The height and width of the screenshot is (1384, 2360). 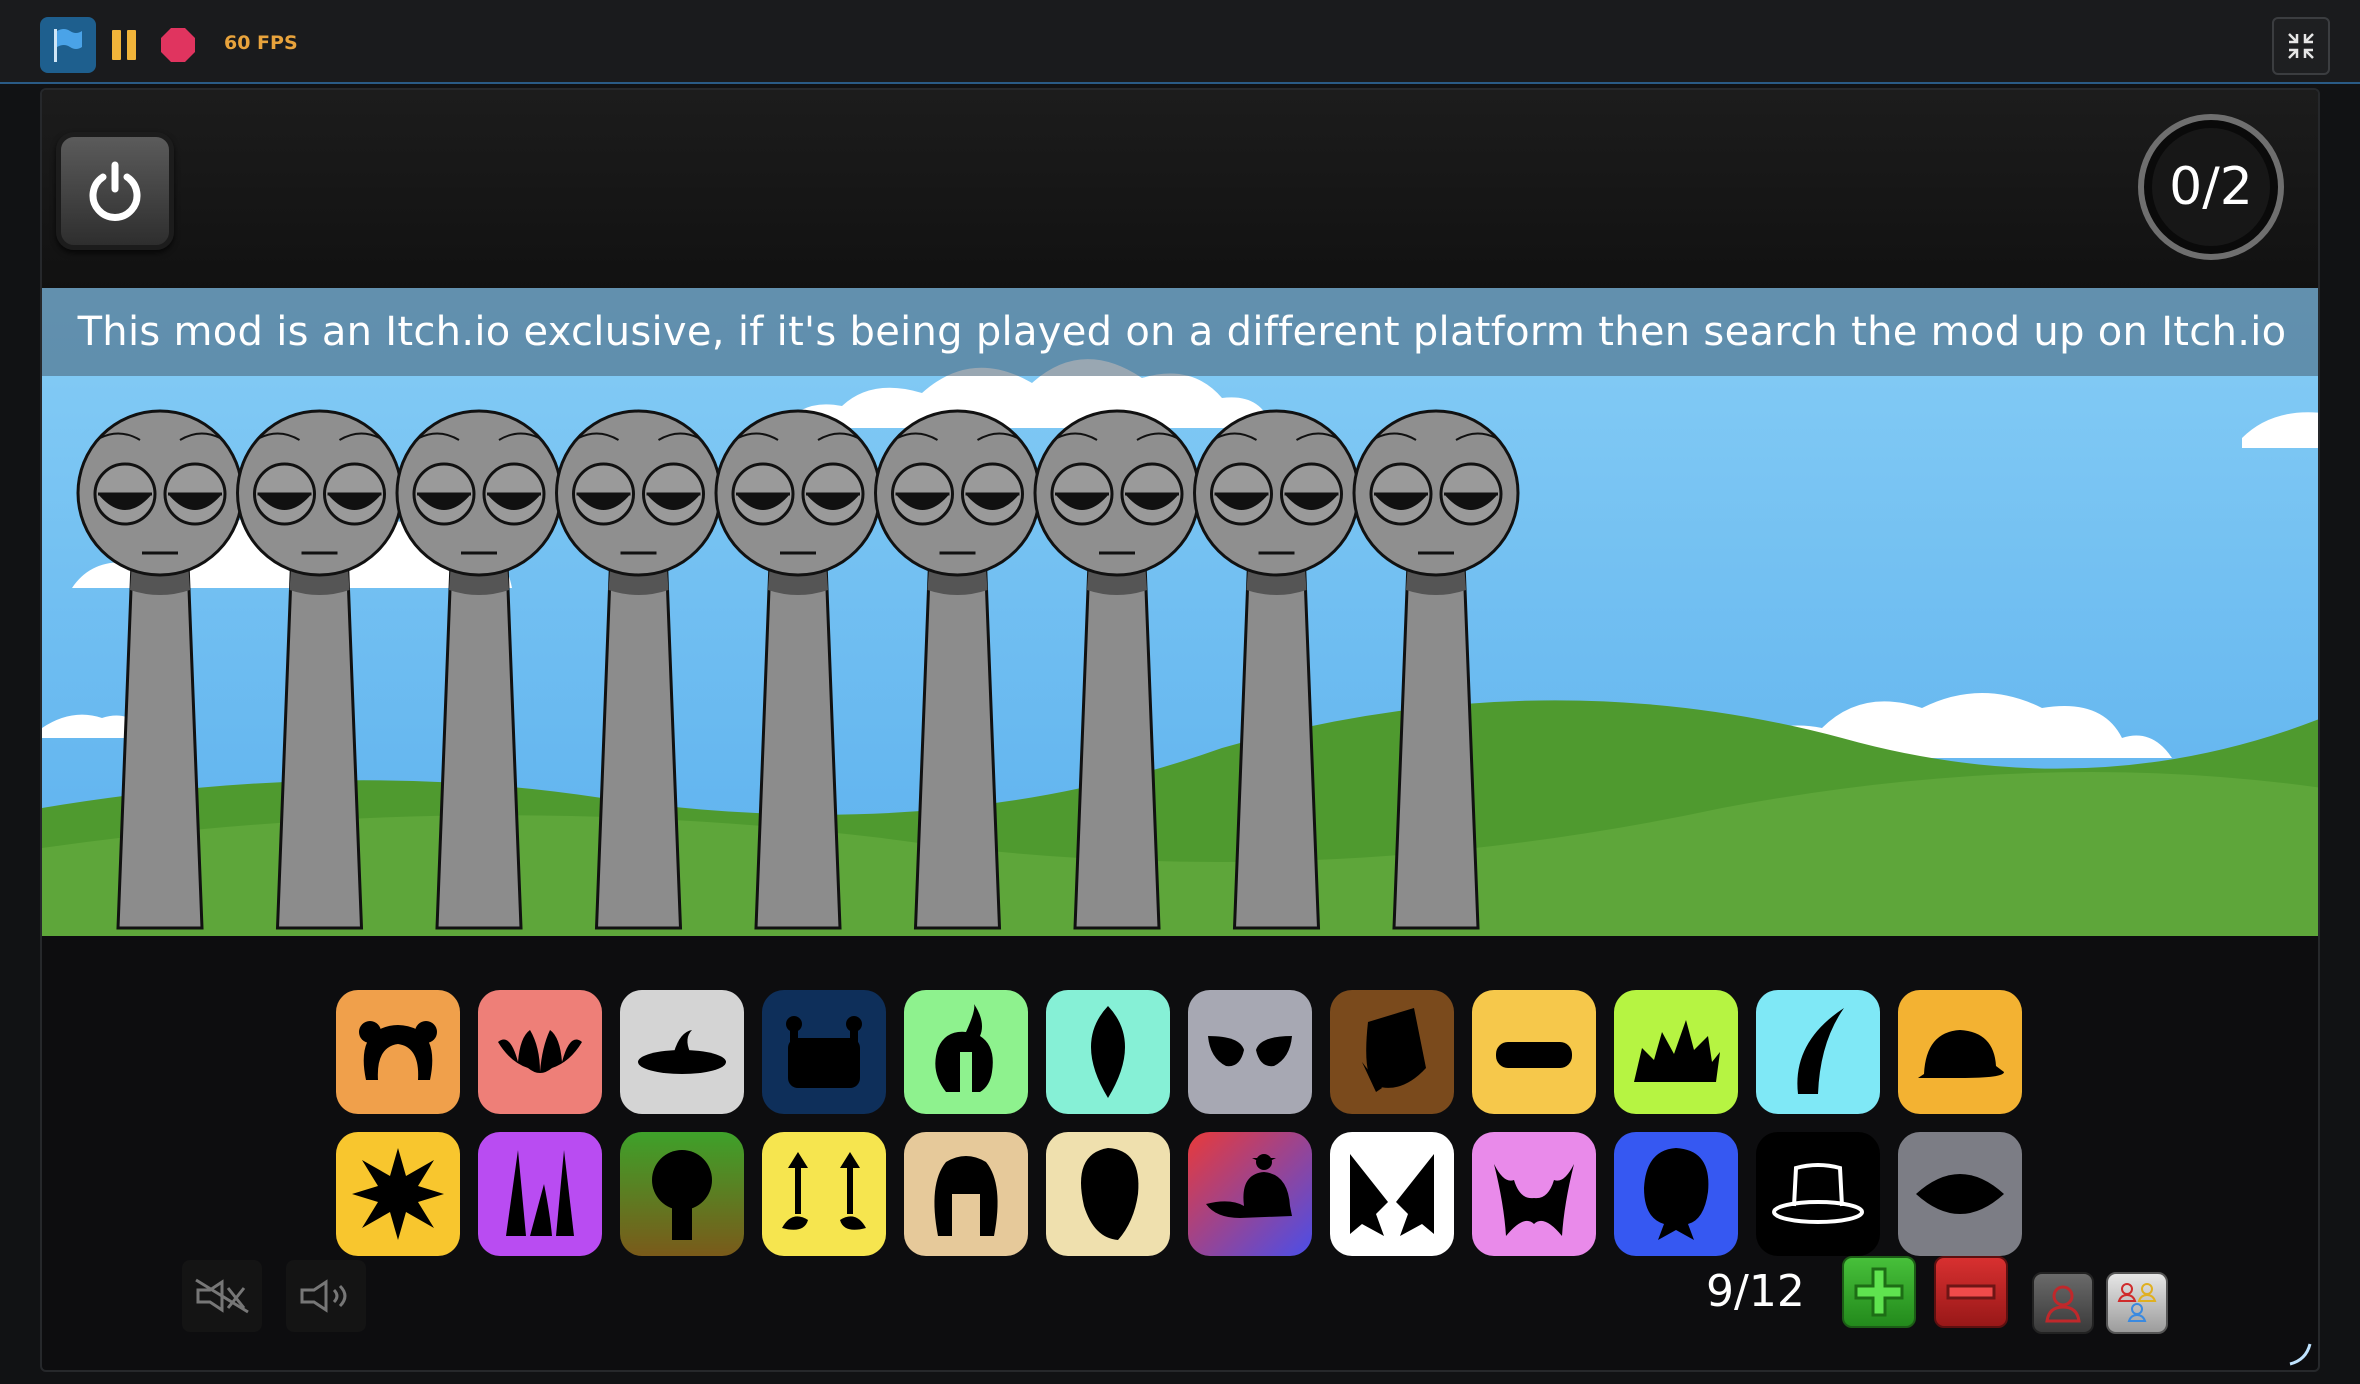 I want to click on spikes-icon, so click(x=540, y=1194).